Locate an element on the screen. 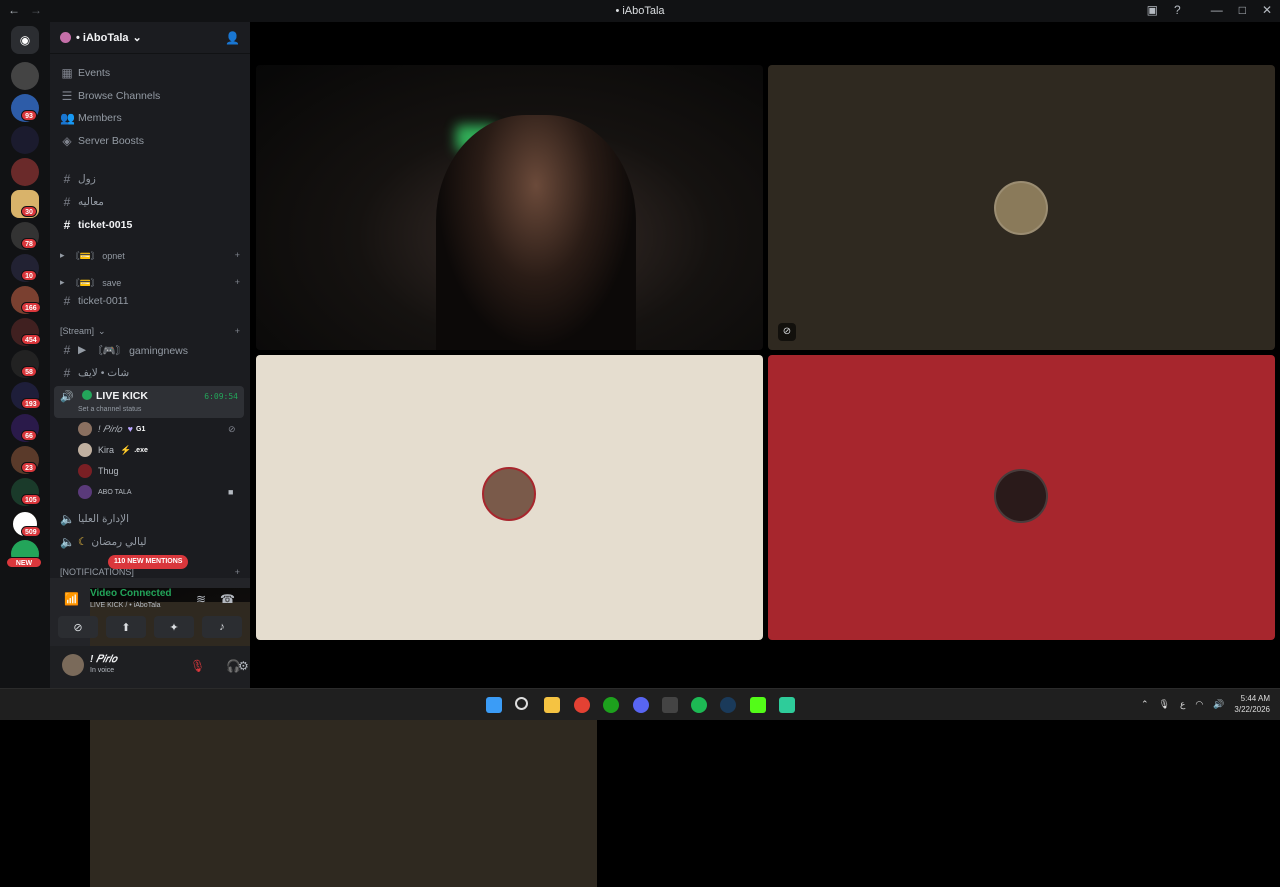  category-save: ▸ 〘💳〙 save + is located at coordinates (151, 282).